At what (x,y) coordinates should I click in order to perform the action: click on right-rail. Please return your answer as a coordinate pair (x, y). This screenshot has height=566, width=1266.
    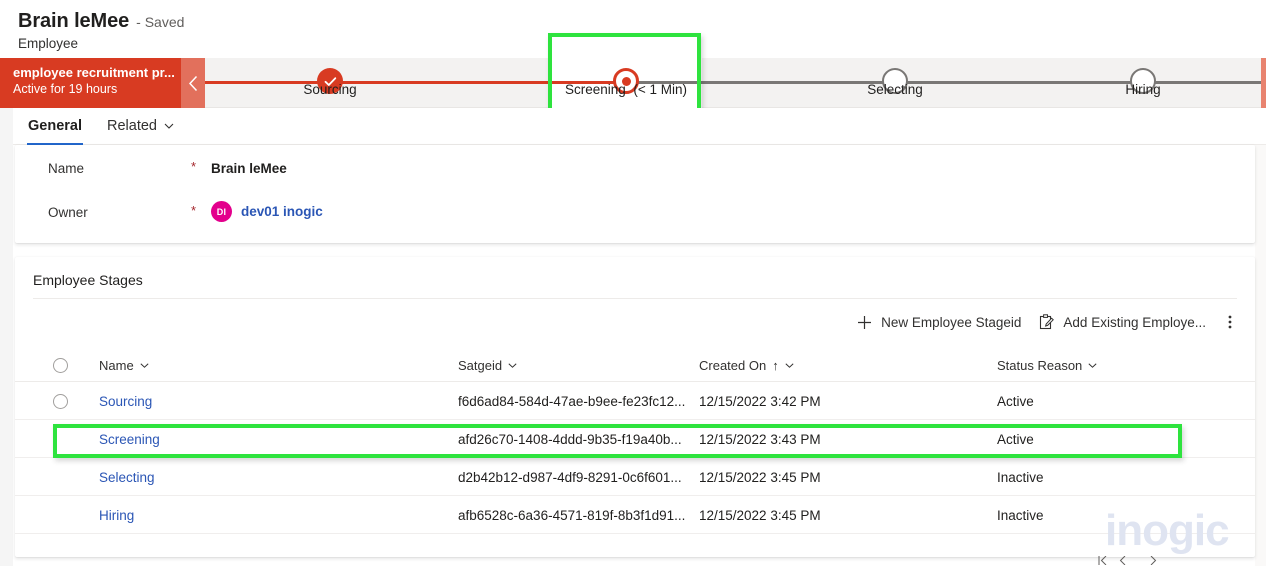
    Looking at the image, I should click on (1260, 337).